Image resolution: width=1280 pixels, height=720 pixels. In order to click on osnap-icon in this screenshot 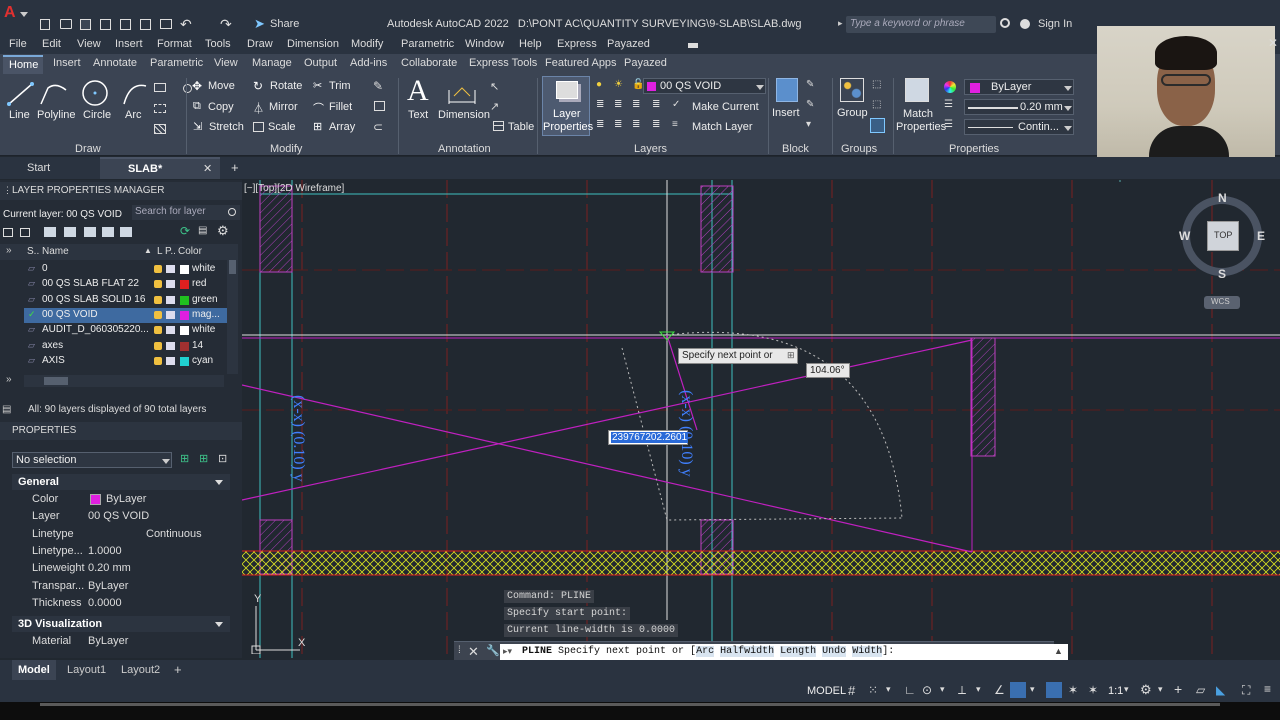, I will do `click(1018, 690)`.